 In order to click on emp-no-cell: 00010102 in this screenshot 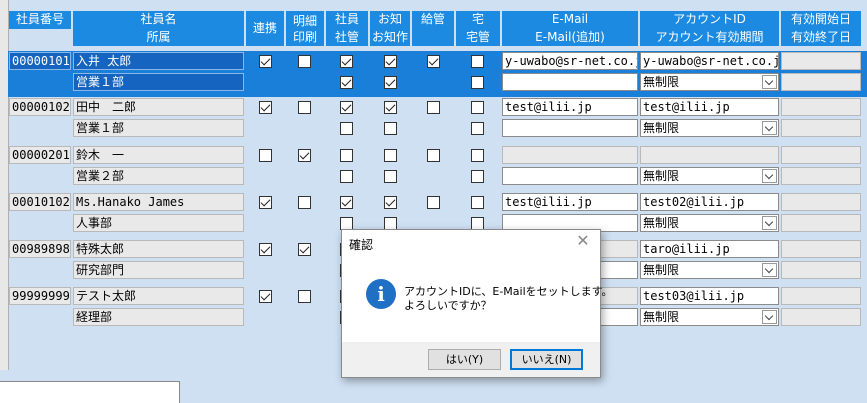, I will do `click(40, 202)`.